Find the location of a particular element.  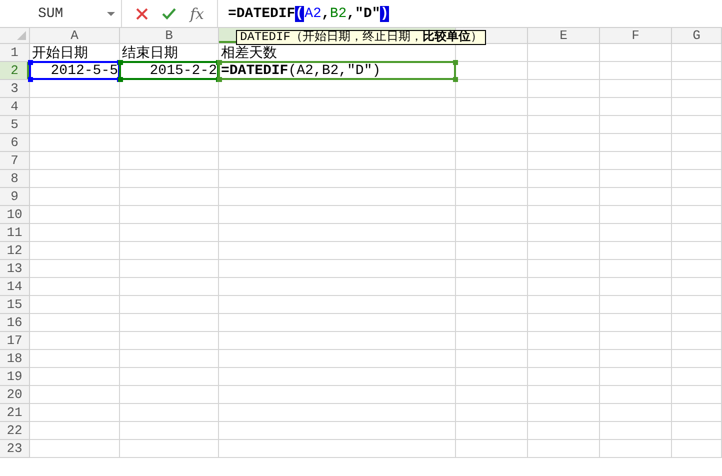

triangle-icon is located at coordinates (21, 35).